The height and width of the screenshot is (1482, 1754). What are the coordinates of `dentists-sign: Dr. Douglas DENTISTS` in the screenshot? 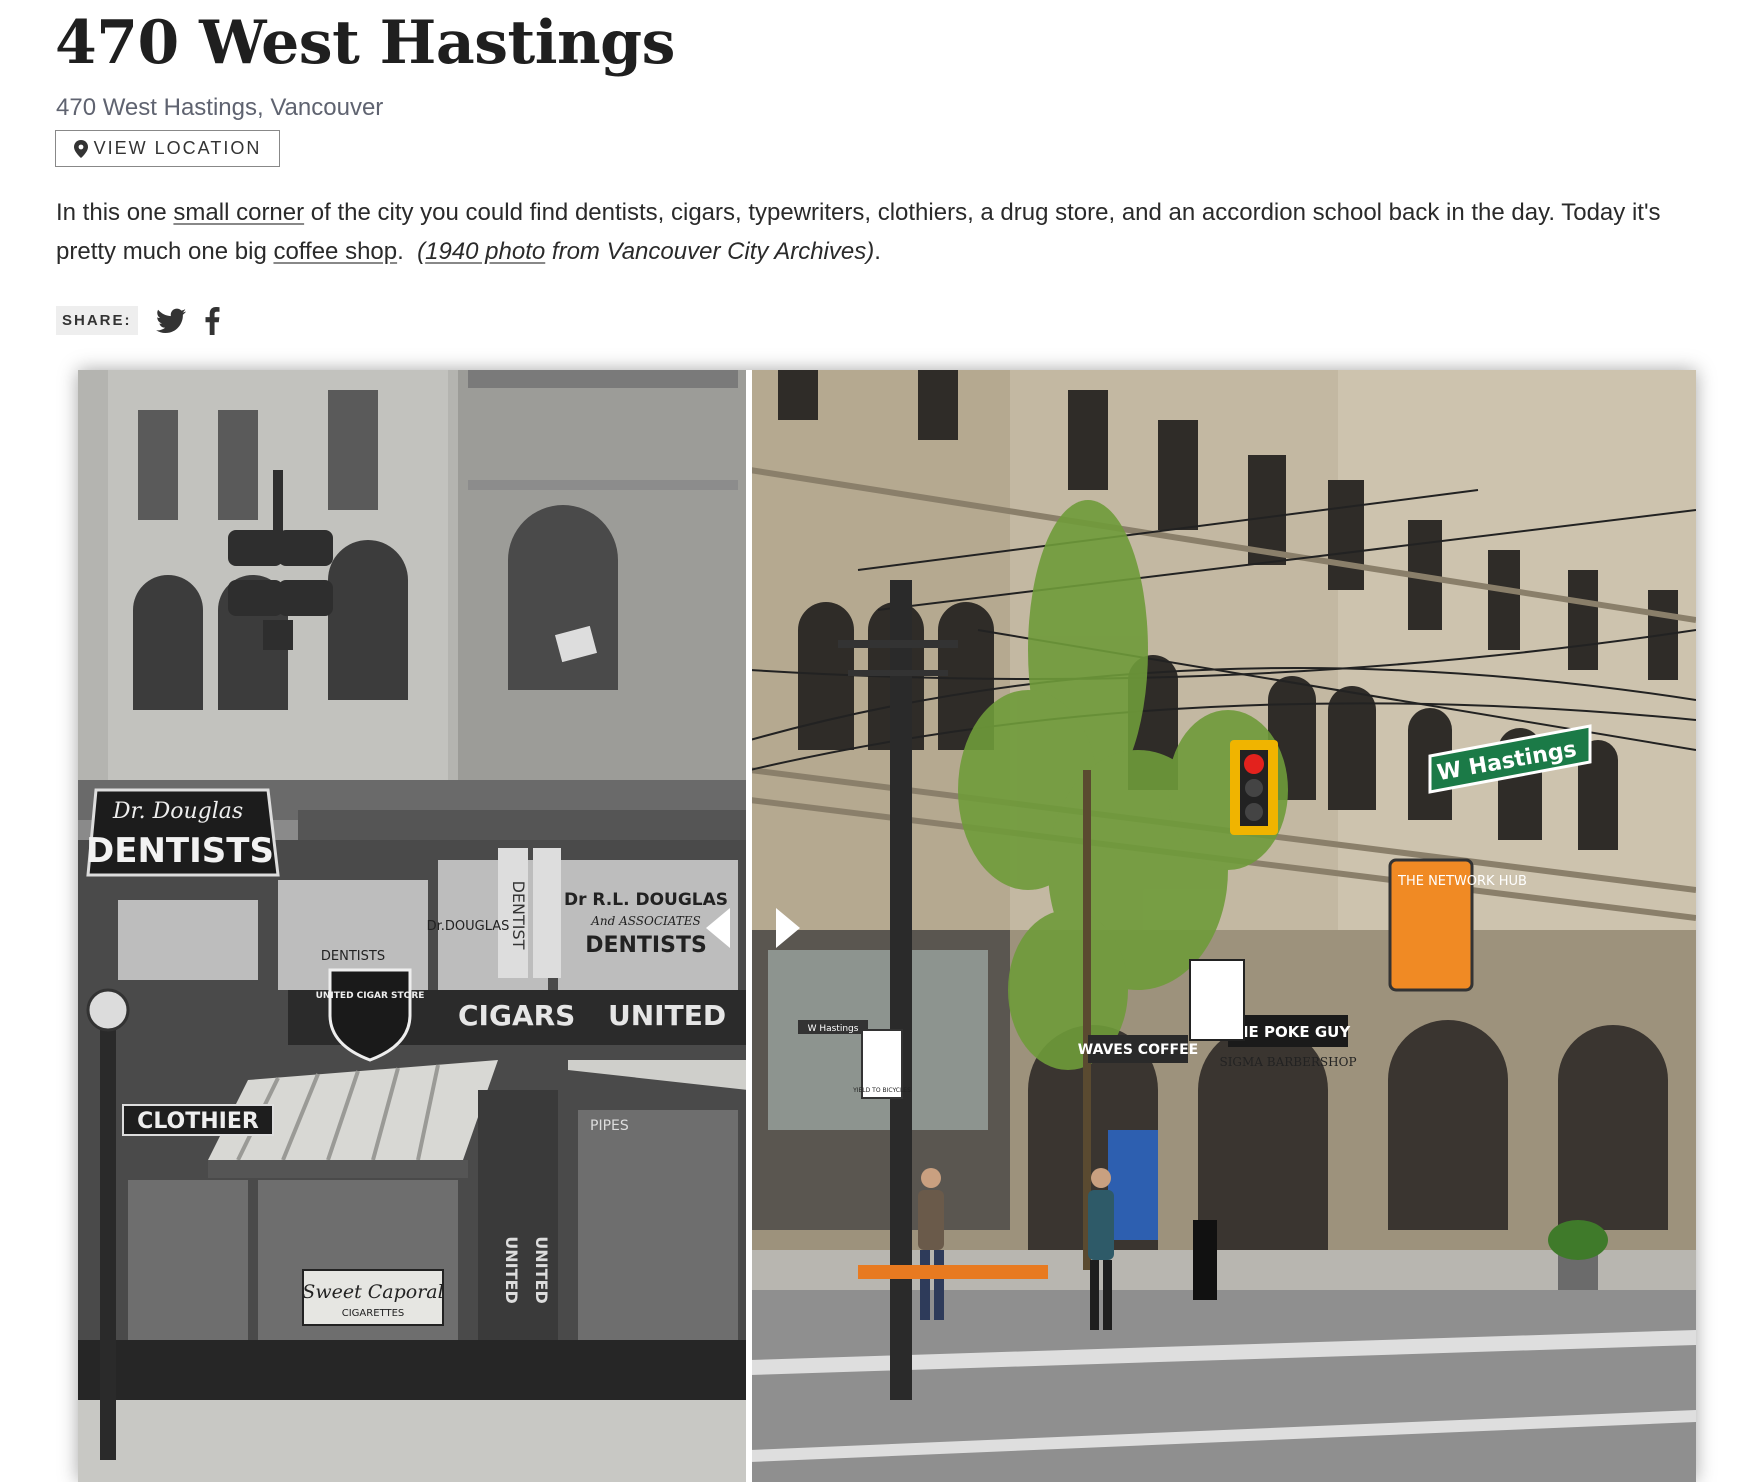 It's located at (183, 832).